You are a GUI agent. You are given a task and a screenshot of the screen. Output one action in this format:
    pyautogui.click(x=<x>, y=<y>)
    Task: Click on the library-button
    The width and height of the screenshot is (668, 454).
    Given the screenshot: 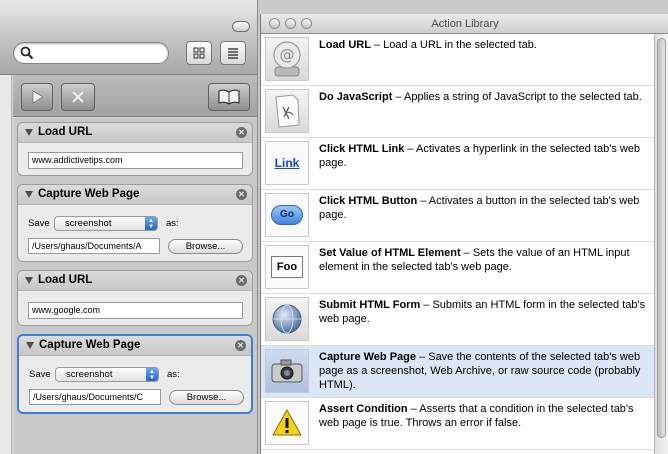 What is the action you would take?
    pyautogui.click(x=229, y=97)
    